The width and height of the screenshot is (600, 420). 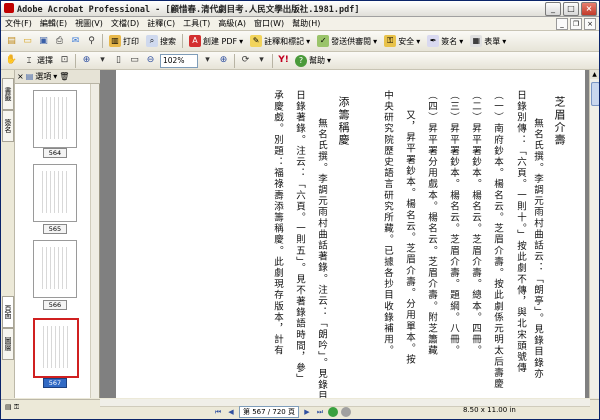 I want to click on help-label: 幫助, so click(x=317, y=60).